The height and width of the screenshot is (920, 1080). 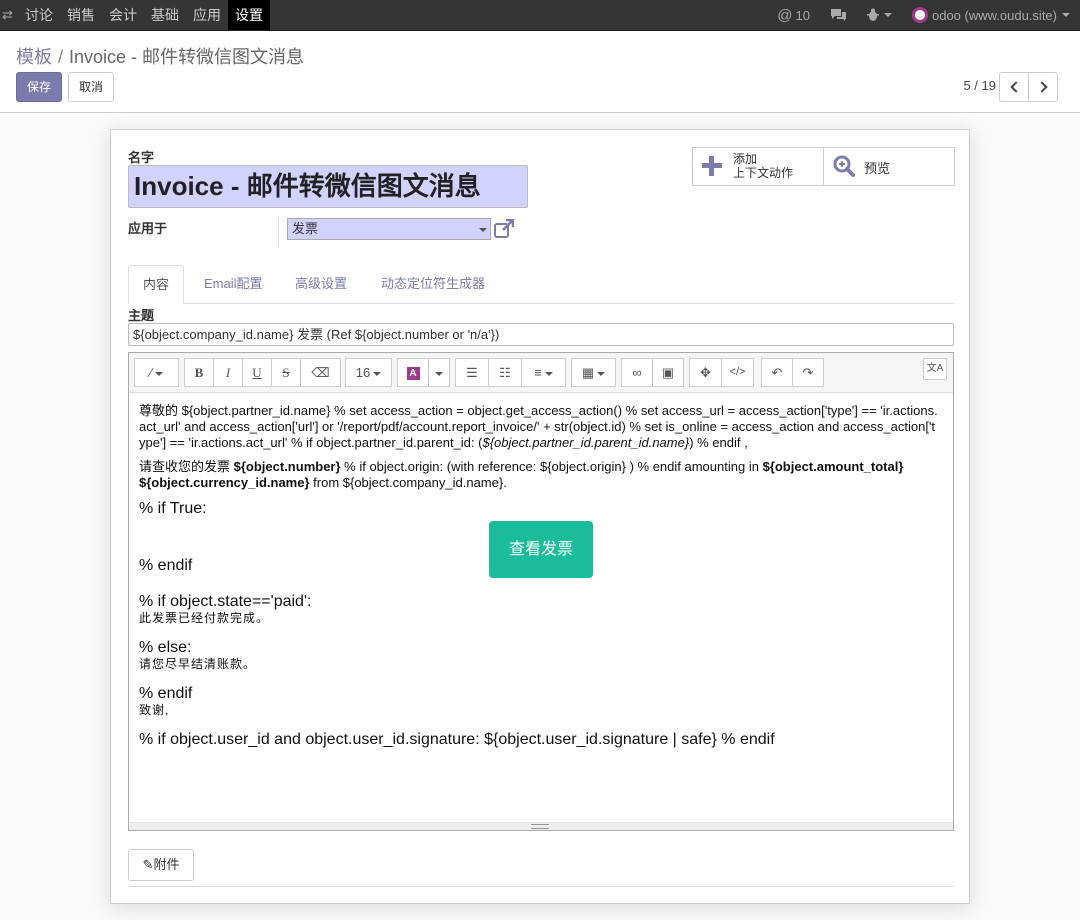 I want to click on preview-button: 预览, so click(x=889, y=166).